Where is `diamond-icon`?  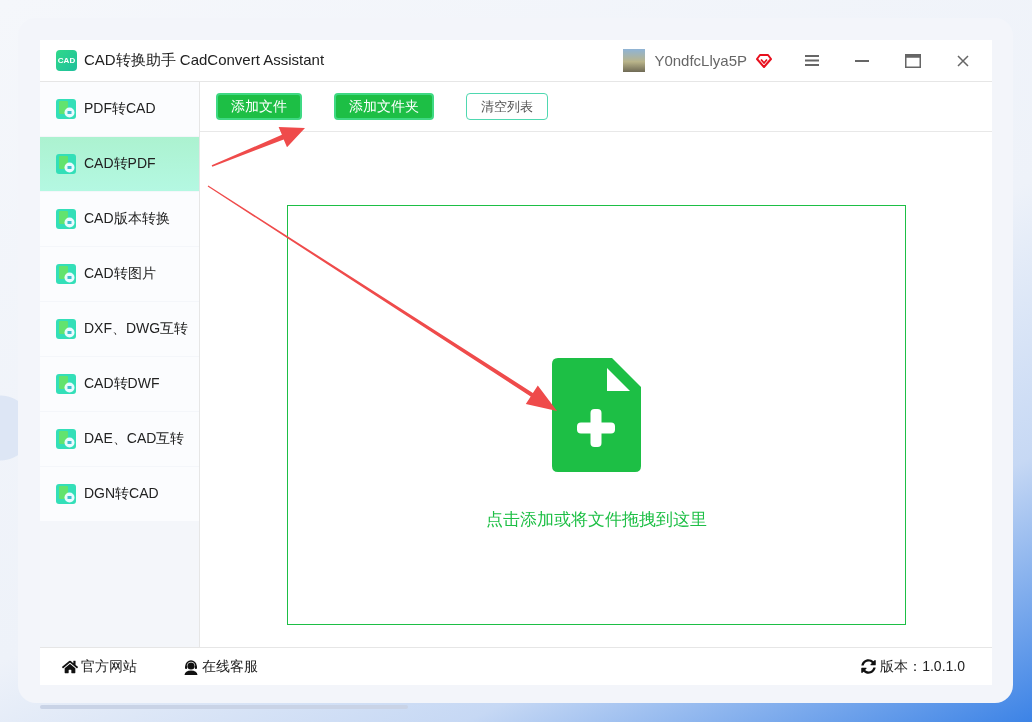
diamond-icon is located at coordinates (764, 60).